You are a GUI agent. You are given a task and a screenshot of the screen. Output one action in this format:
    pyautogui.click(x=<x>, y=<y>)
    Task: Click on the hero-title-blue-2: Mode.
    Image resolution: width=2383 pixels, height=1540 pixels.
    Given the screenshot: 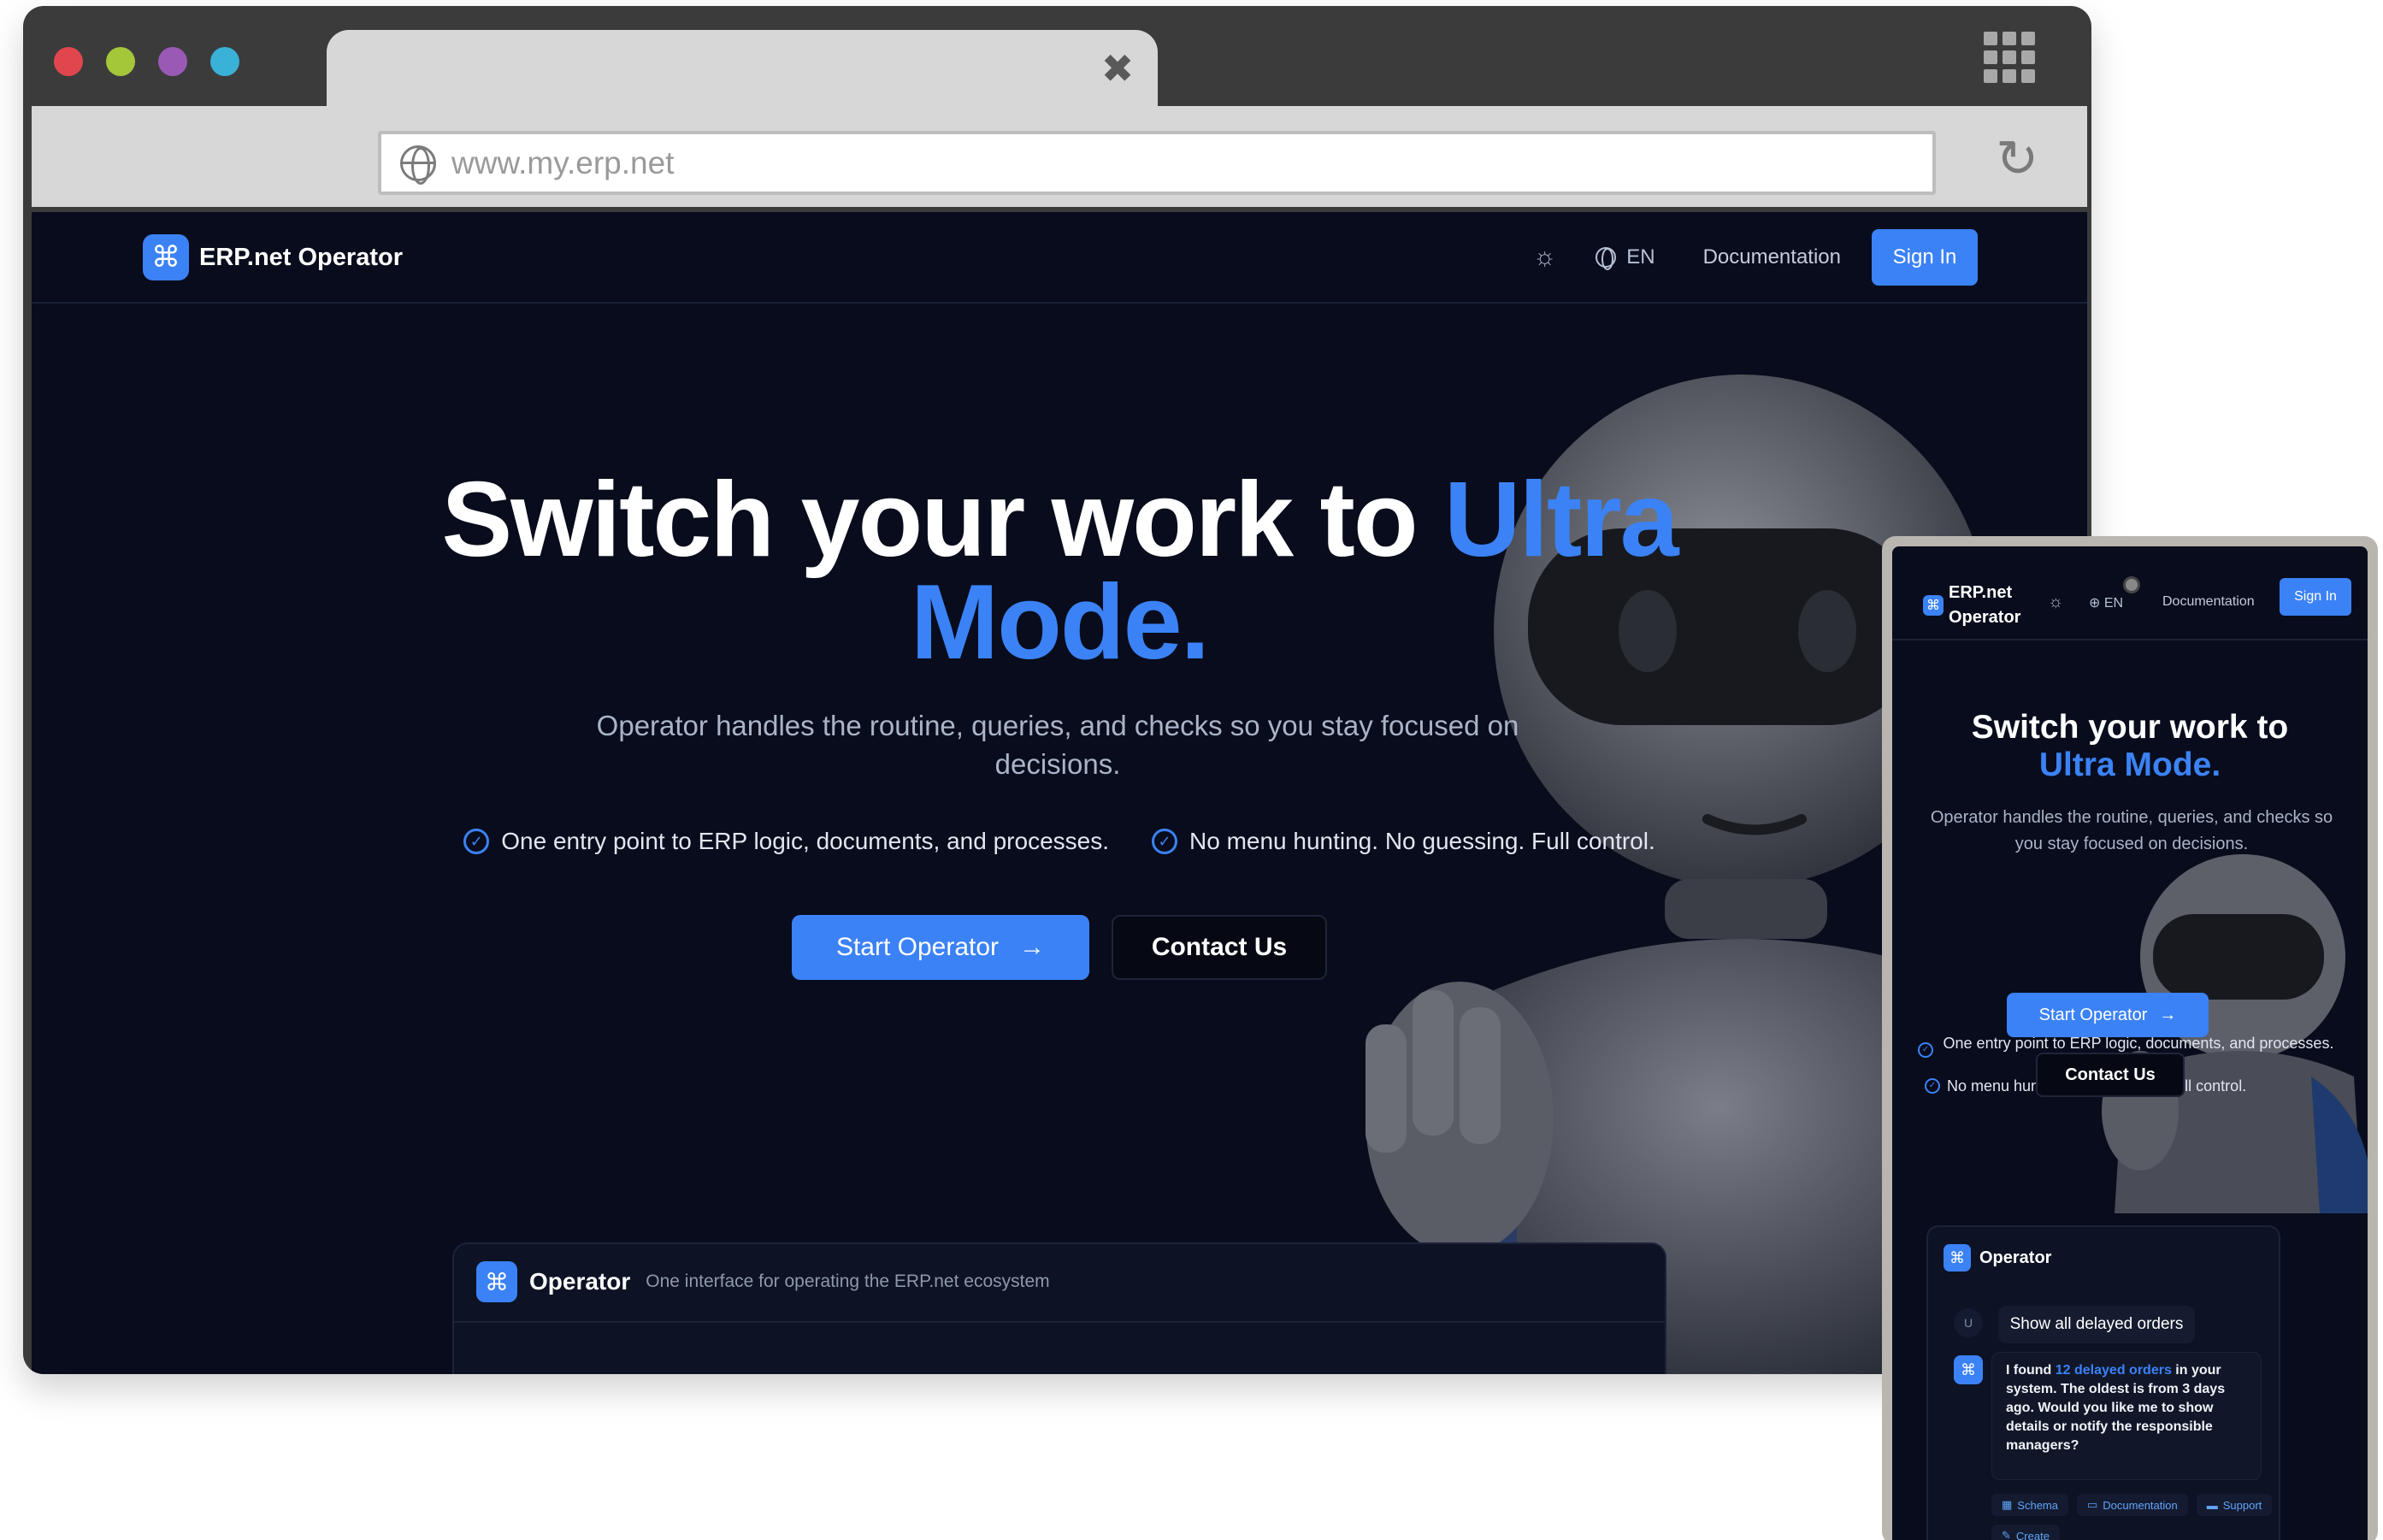 What is the action you would take?
    pyautogui.click(x=1060, y=622)
    